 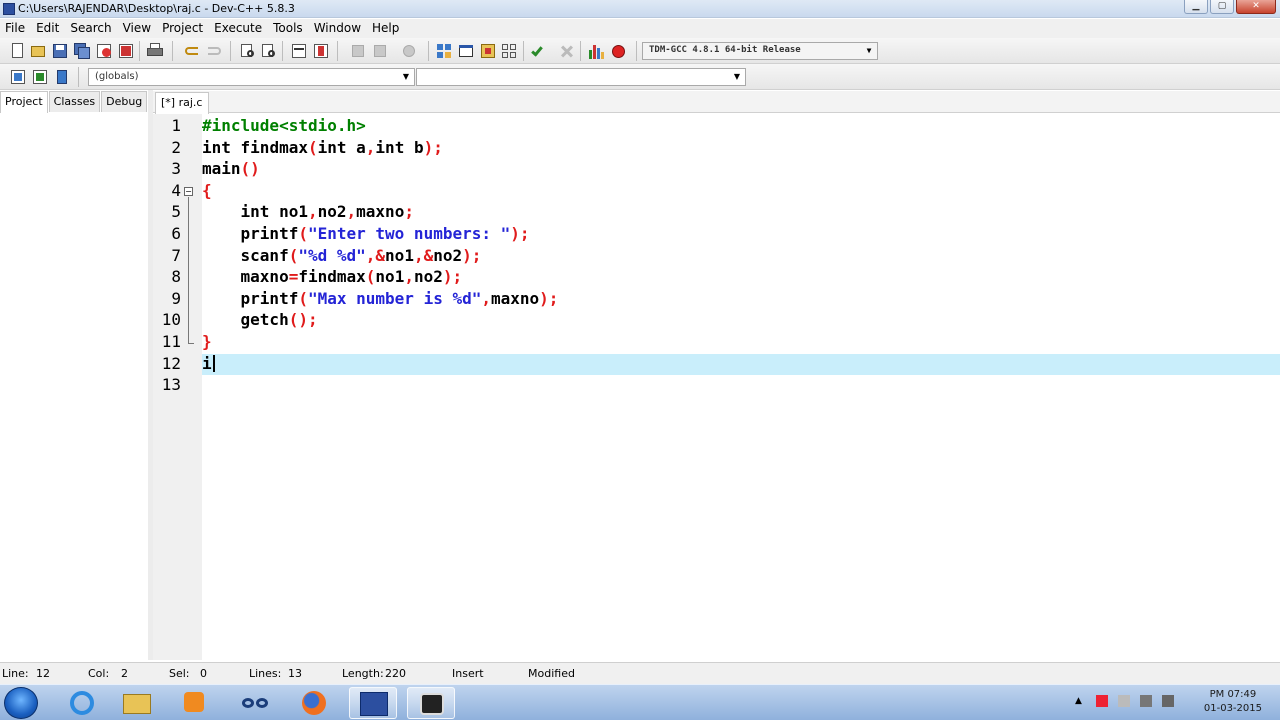 I want to click on menu-view: View, so click(x=137, y=28).